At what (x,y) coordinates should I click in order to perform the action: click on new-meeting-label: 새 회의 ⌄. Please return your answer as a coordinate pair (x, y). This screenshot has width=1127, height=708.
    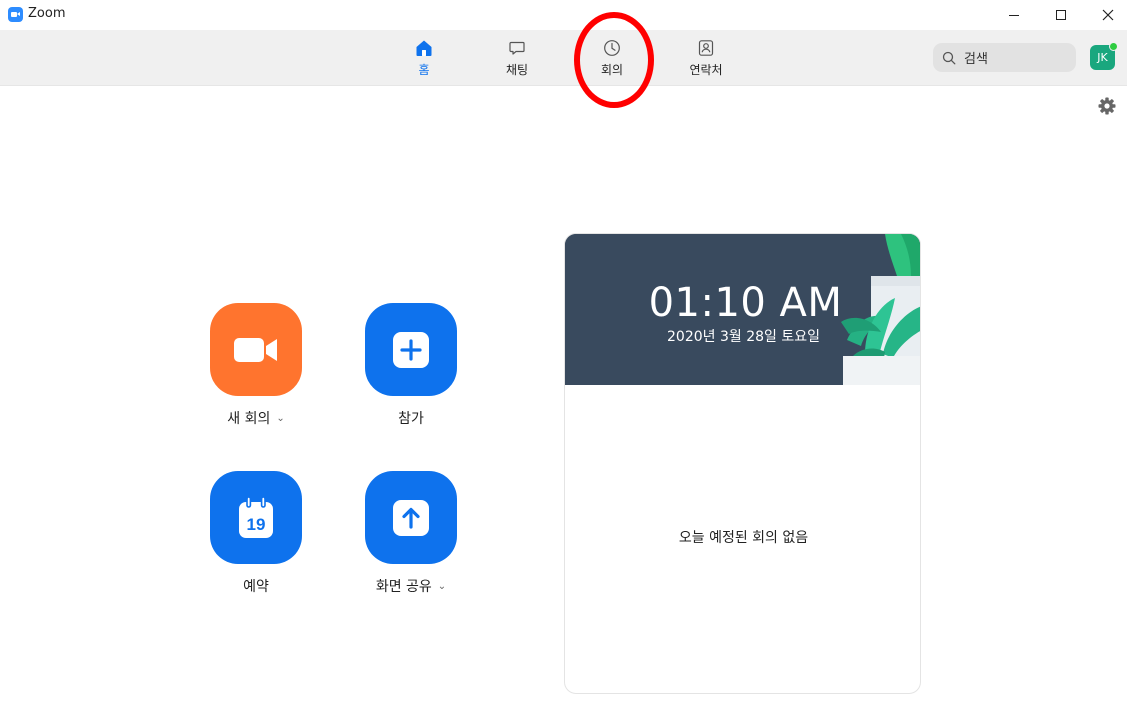
    Looking at the image, I should click on (255, 418).